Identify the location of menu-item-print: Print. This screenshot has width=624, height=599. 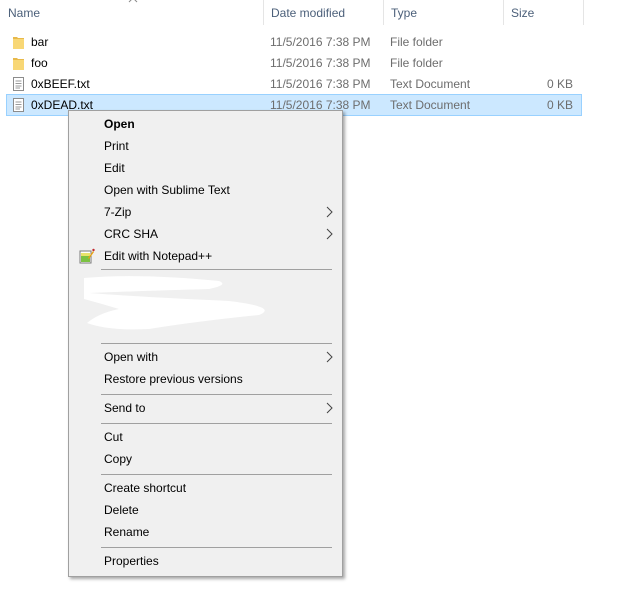
(205, 146).